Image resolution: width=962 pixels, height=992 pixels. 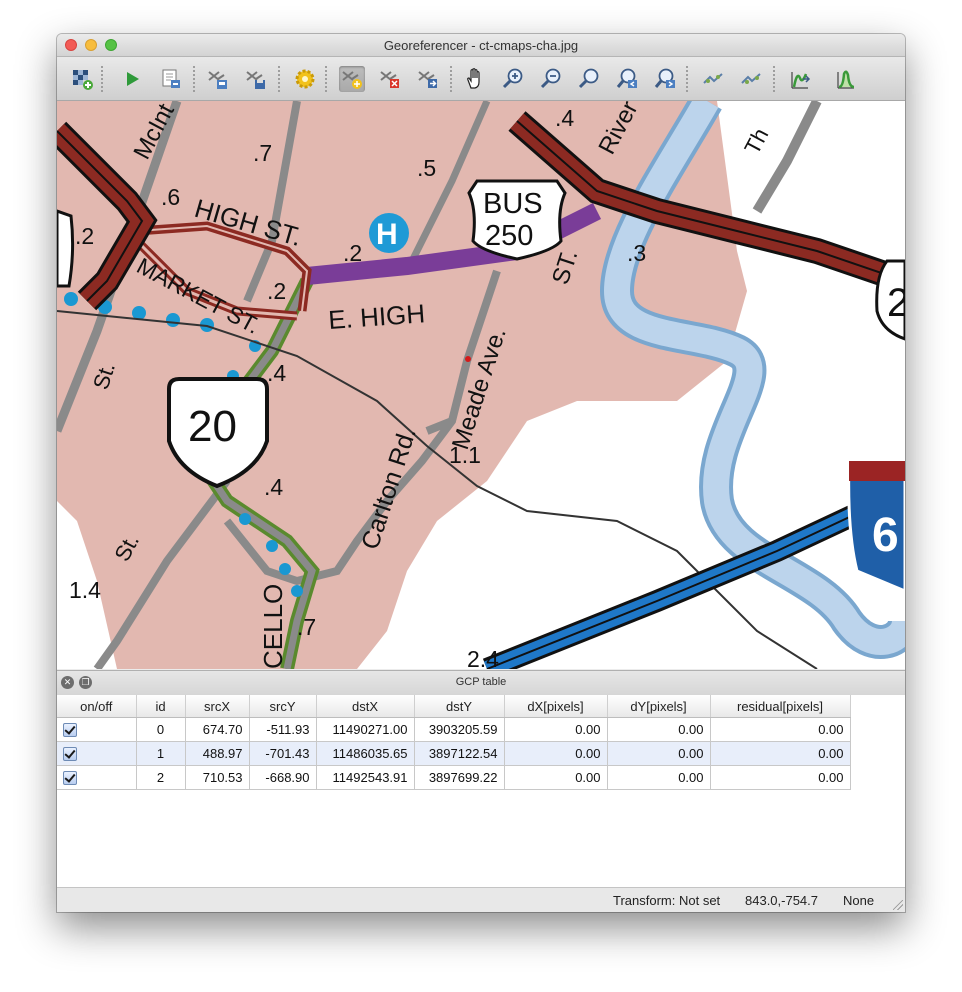 I want to click on mile-marker: .3, so click(x=636, y=253).